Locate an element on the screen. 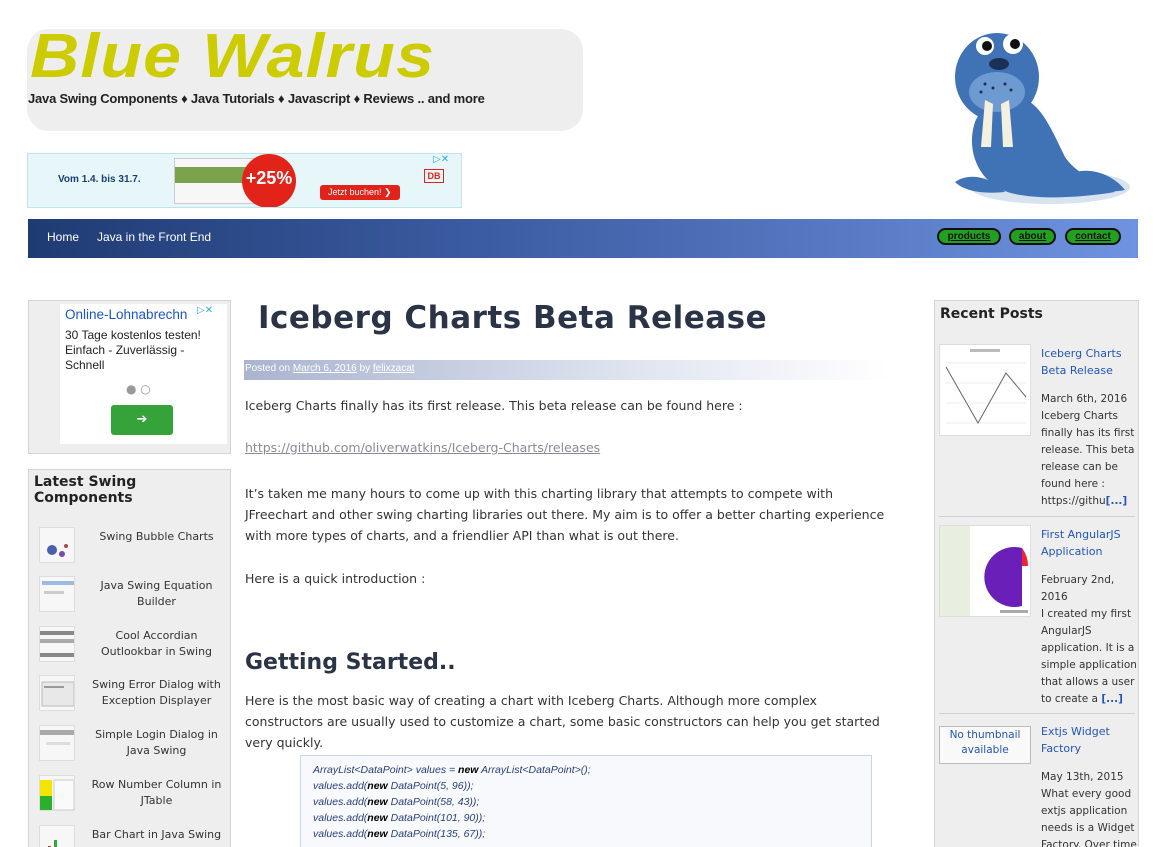 The image size is (1167, 847). code-line: values.add(new DataPoint(58, 43)); is located at coordinates (396, 802).